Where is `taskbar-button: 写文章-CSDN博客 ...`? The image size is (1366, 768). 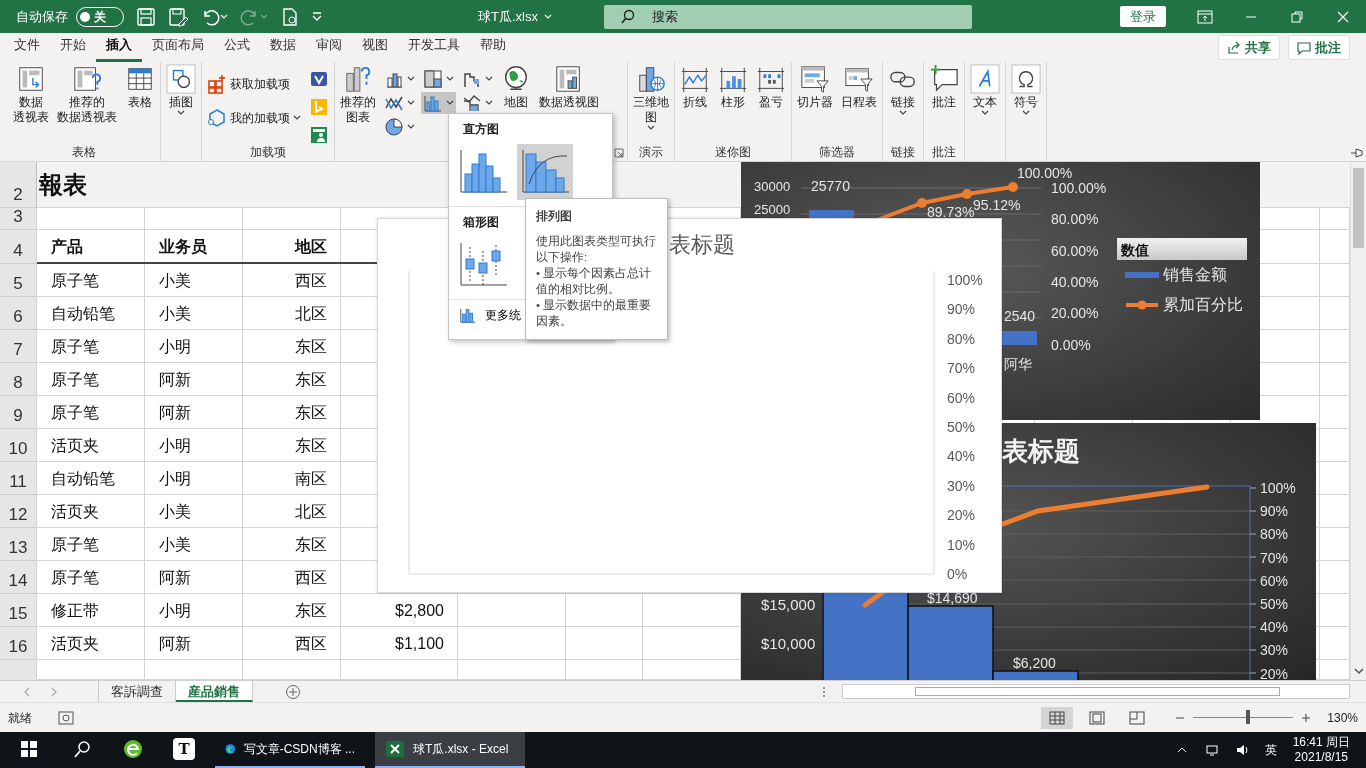
taskbar-button: 写文章-CSDN博客 ... is located at coordinates (290, 750).